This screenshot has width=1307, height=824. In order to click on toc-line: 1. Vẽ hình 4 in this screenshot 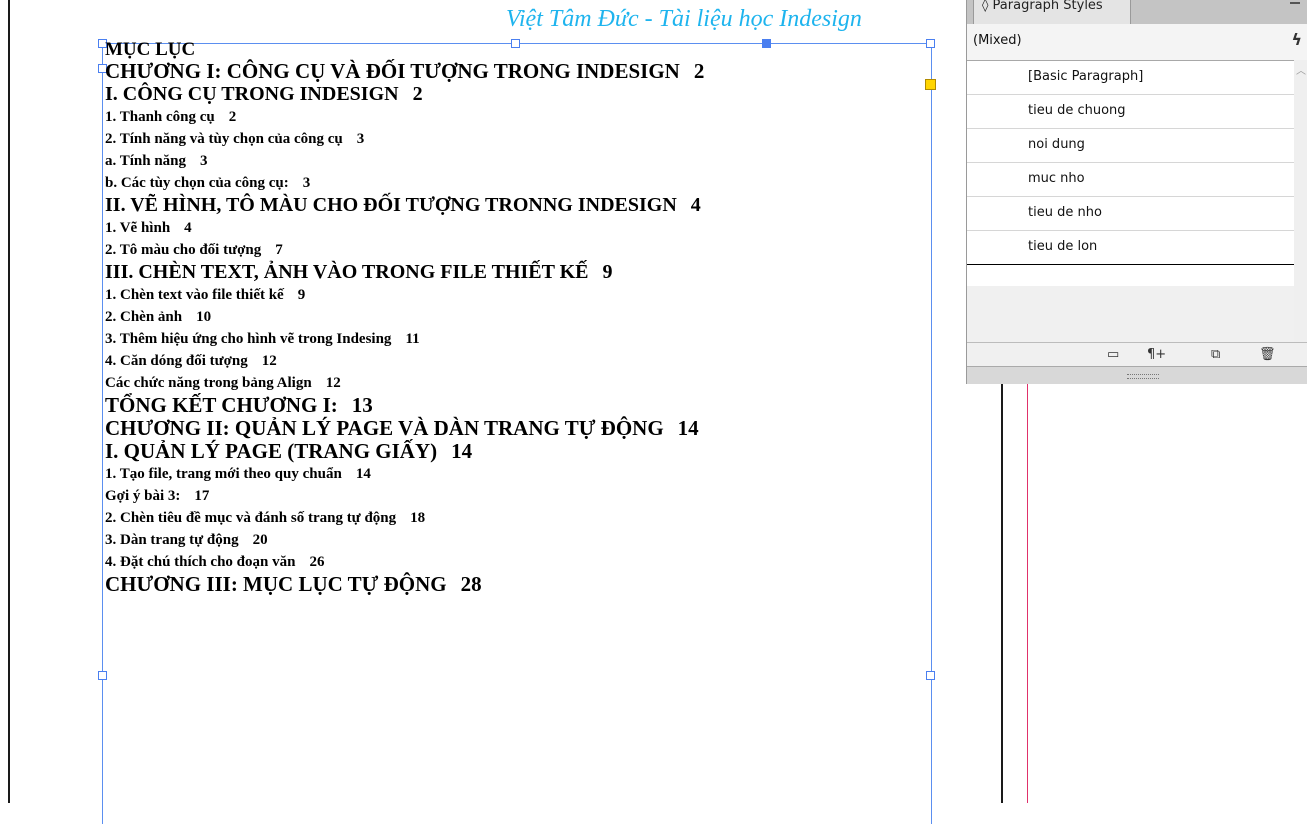, I will do `click(404, 228)`.